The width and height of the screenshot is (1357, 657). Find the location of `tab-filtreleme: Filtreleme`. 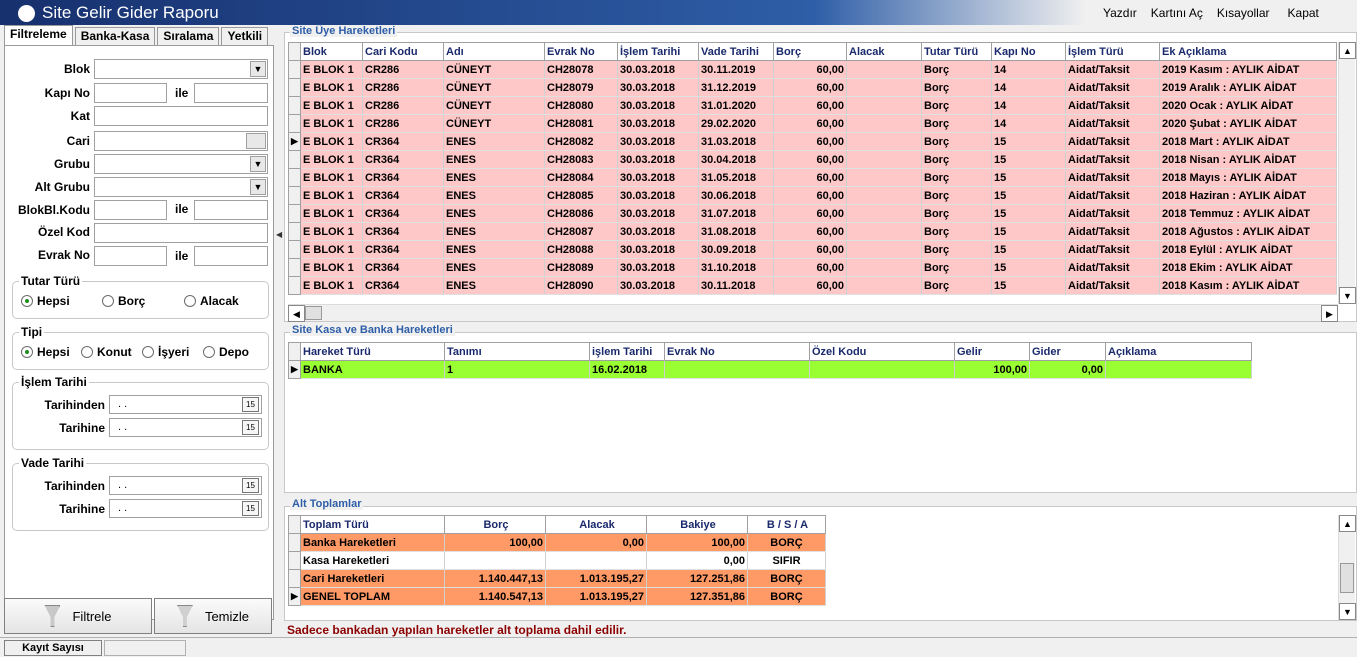

tab-filtreleme: Filtreleme is located at coordinates (38, 35).